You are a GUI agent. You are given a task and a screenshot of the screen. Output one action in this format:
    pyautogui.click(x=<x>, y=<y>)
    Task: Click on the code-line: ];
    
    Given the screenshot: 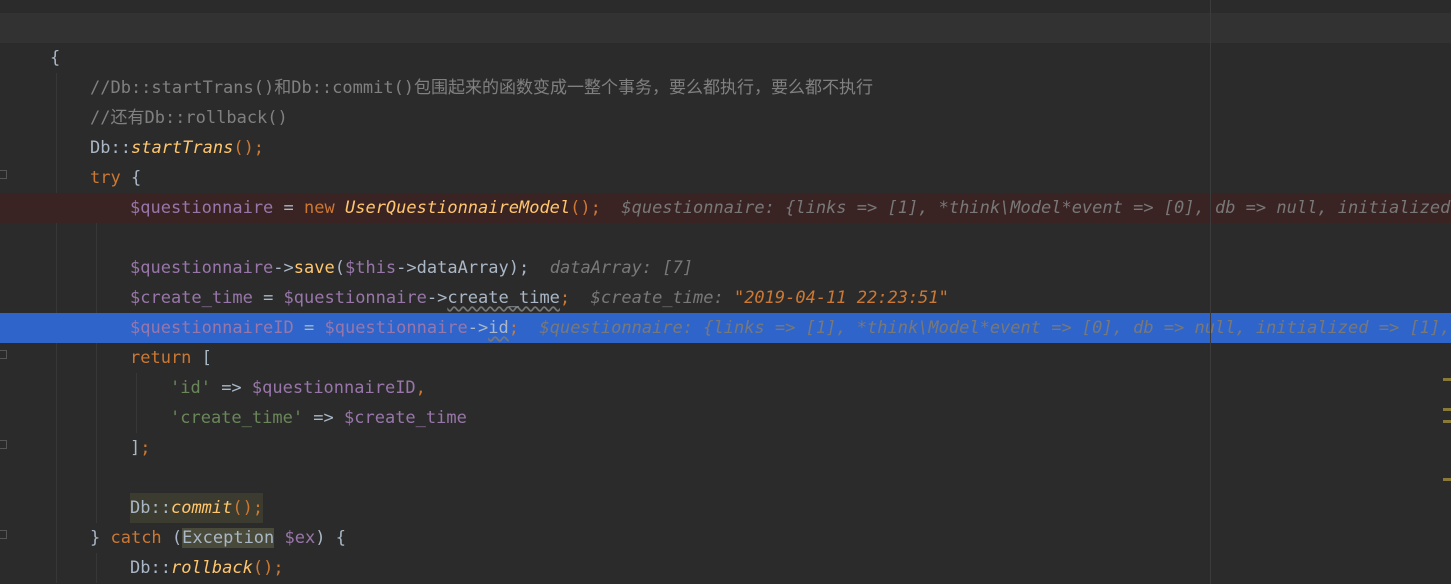 What is the action you would take?
    pyautogui.click(x=725, y=448)
    